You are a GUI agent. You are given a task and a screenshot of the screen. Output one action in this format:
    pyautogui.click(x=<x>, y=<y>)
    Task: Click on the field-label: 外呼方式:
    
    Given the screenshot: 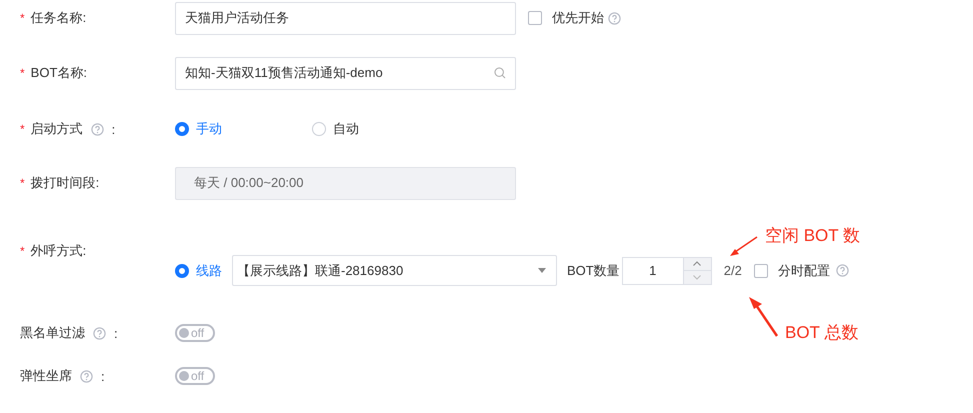 What is the action you would take?
    pyautogui.click(x=58, y=251)
    